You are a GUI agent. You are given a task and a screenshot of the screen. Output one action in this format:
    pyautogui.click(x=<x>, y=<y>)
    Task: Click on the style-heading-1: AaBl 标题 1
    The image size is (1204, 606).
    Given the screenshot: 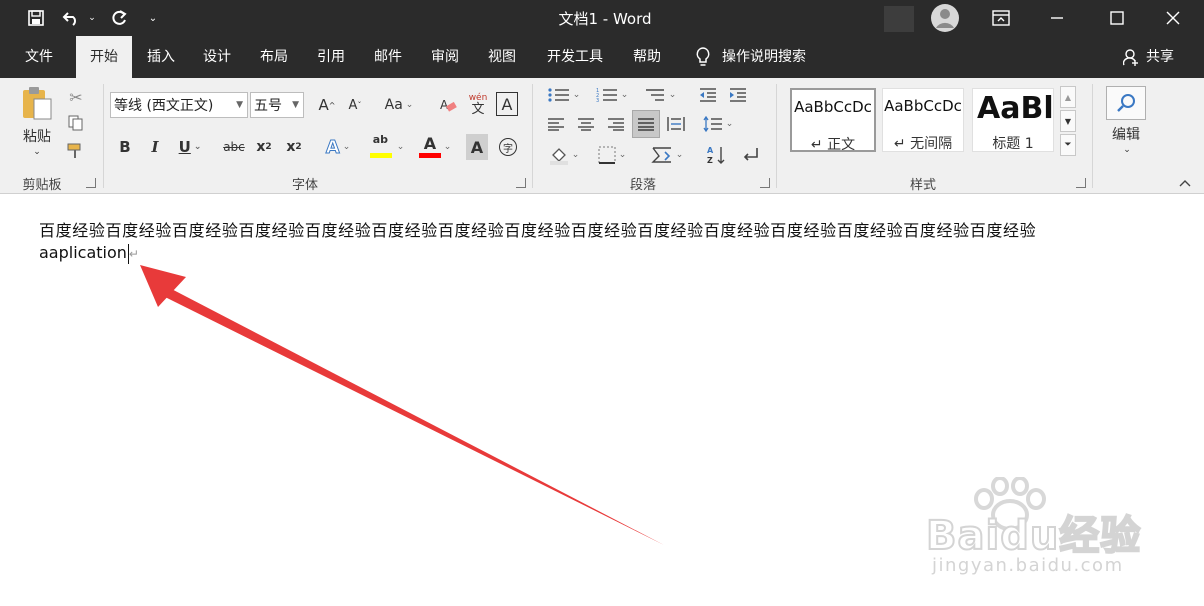 What is the action you would take?
    pyautogui.click(x=1013, y=120)
    